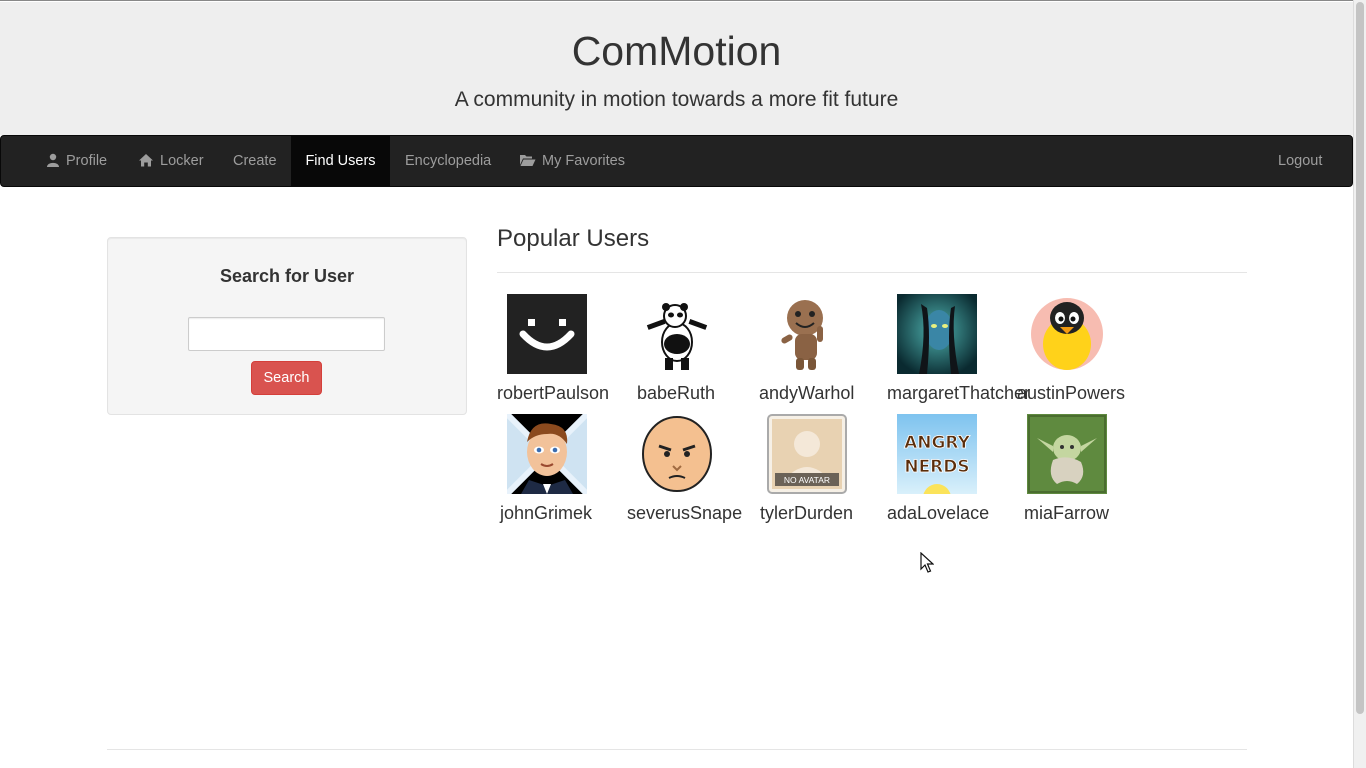 The height and width of the screenshot is (768, 1366). Describe the element at coordinates (807, 454) in the screenshot. I see `no-avatar-placeholder: NO AVATAR` at that location.